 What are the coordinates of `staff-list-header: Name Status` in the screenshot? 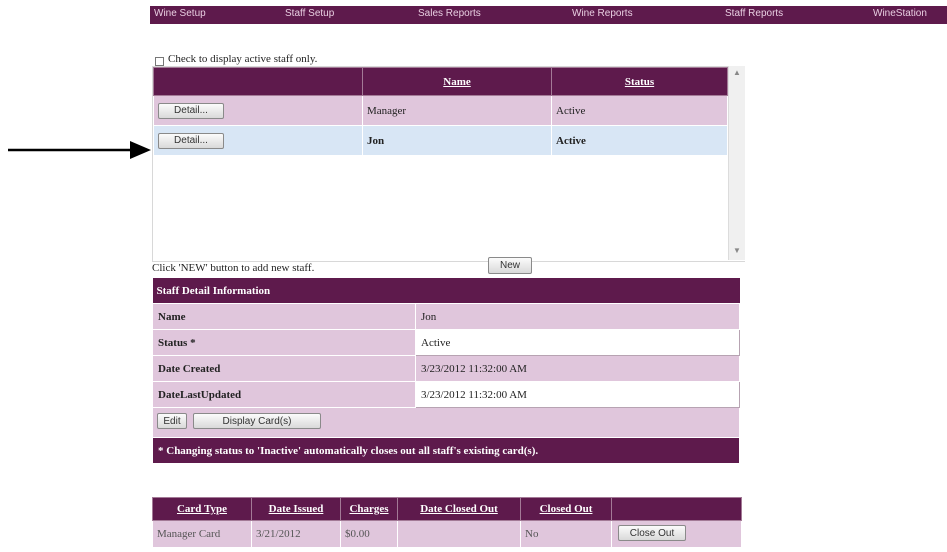 It's located at (440, 81).